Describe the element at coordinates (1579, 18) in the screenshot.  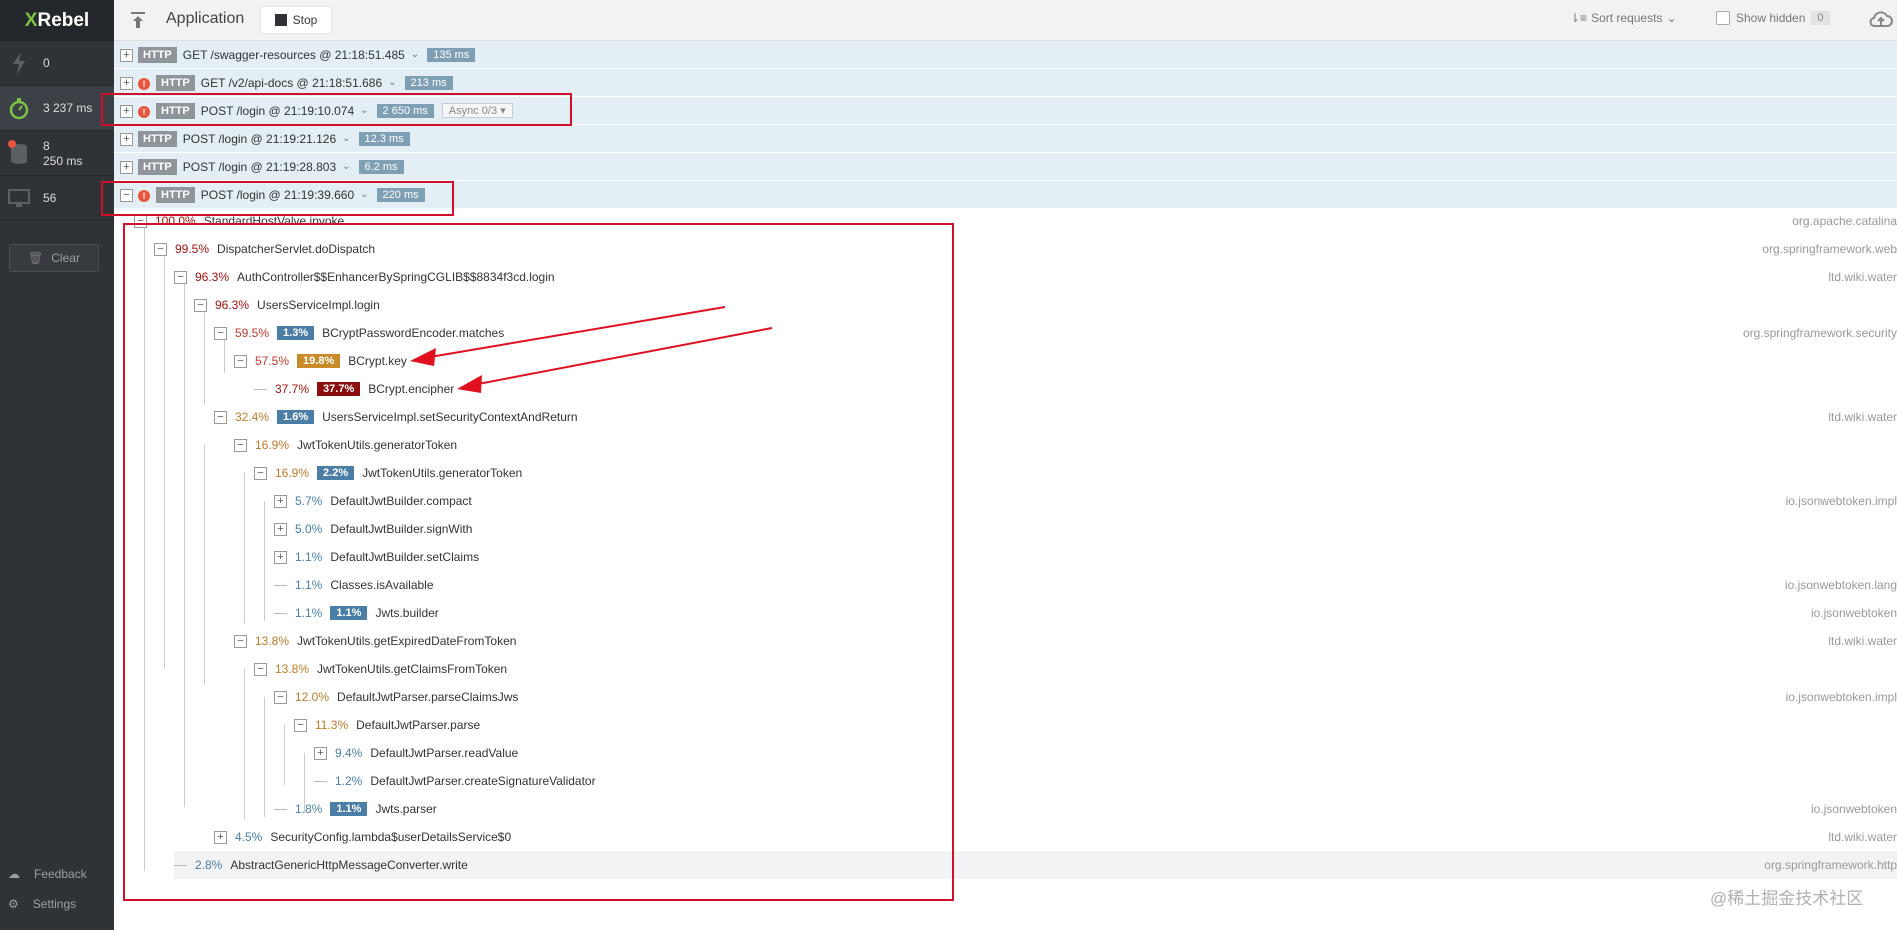
I see `sort-icon: ⇂≡` at that location.